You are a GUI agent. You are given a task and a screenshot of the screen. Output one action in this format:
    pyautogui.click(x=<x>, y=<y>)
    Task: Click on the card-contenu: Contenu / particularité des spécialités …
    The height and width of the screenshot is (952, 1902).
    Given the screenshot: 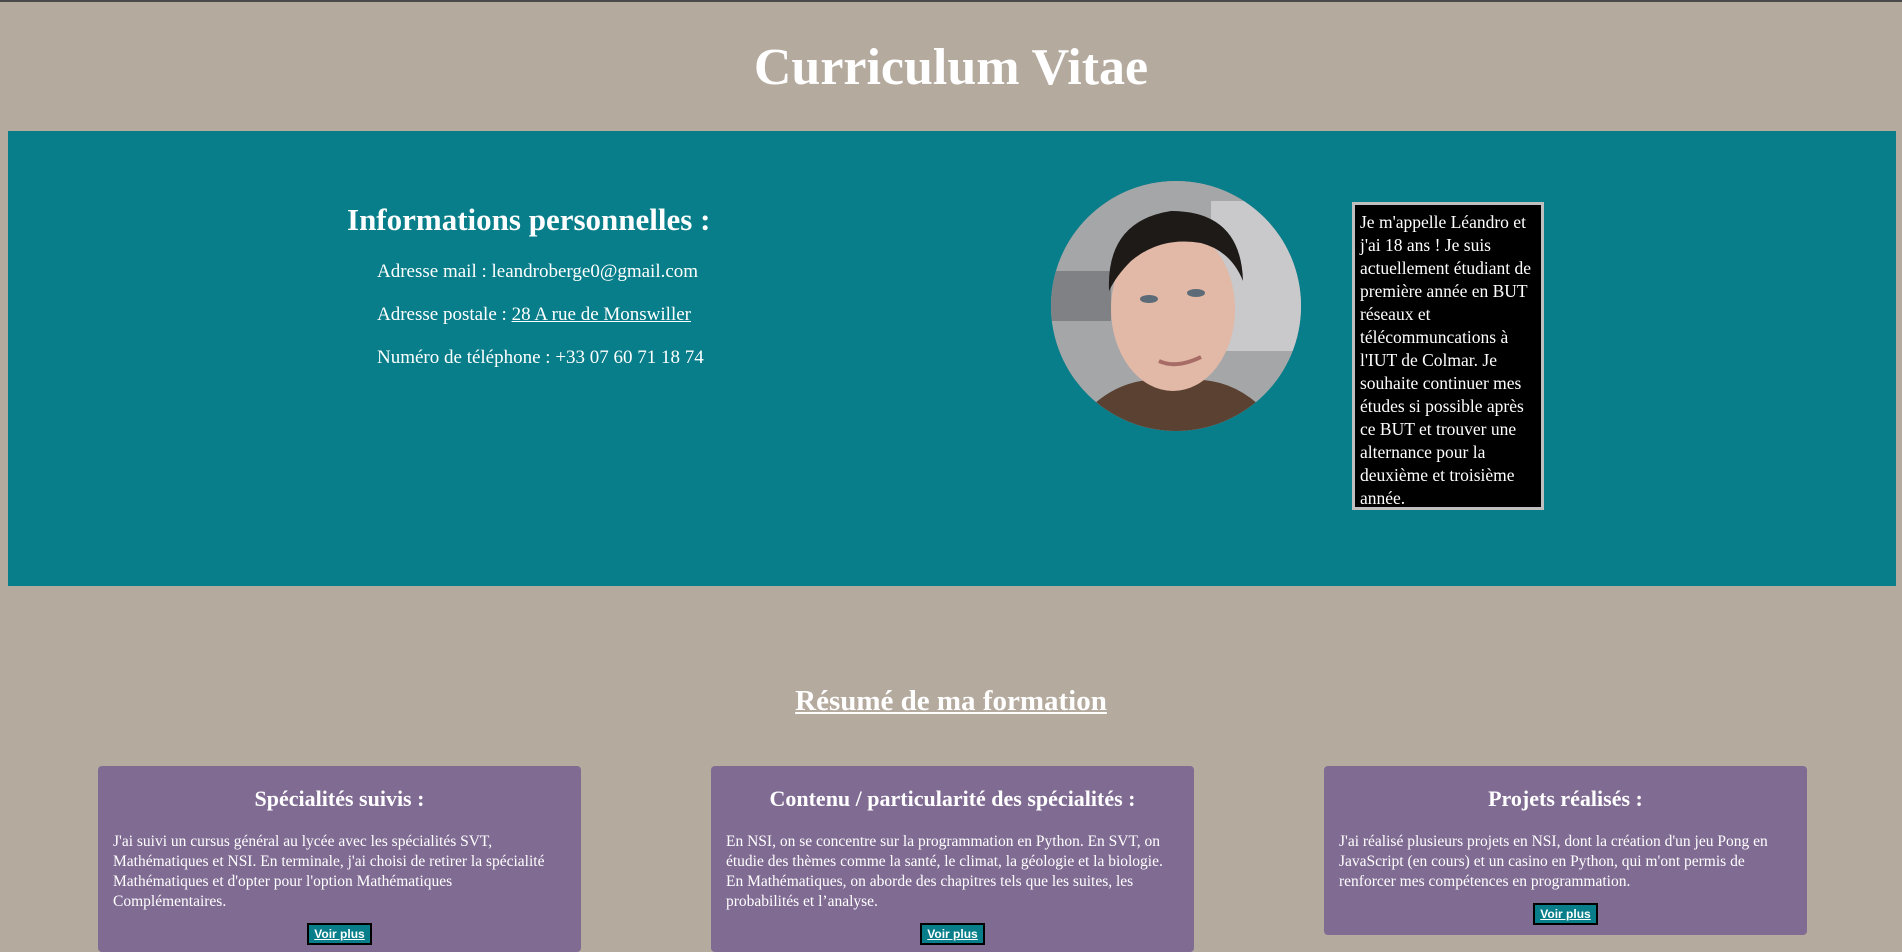 What is the action you would take?
    pyautogui.click(x=952, y=859)
    